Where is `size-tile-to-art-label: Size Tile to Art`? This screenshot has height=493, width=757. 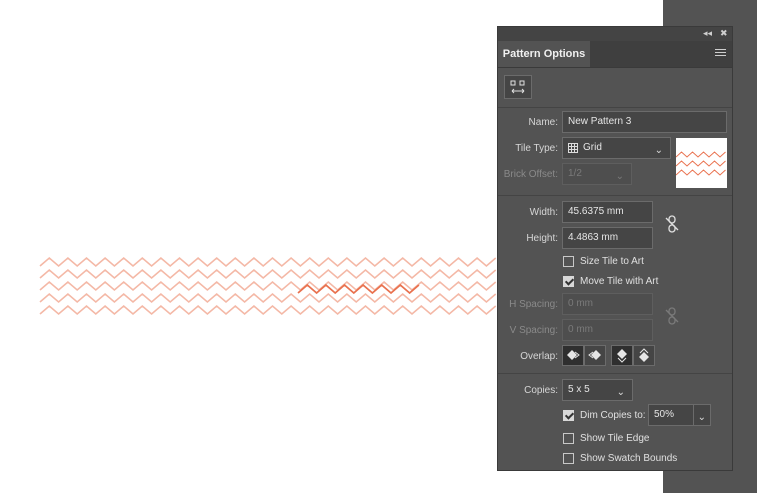
size-tile-to-art-label: Size Tile to Art is located at coordinates (612, 261).